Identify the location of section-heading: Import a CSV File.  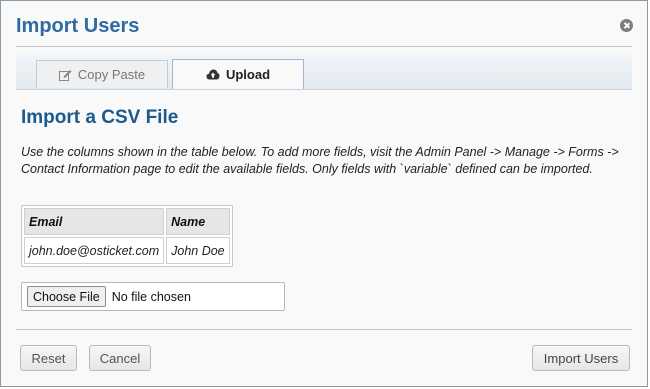
(100, 117).